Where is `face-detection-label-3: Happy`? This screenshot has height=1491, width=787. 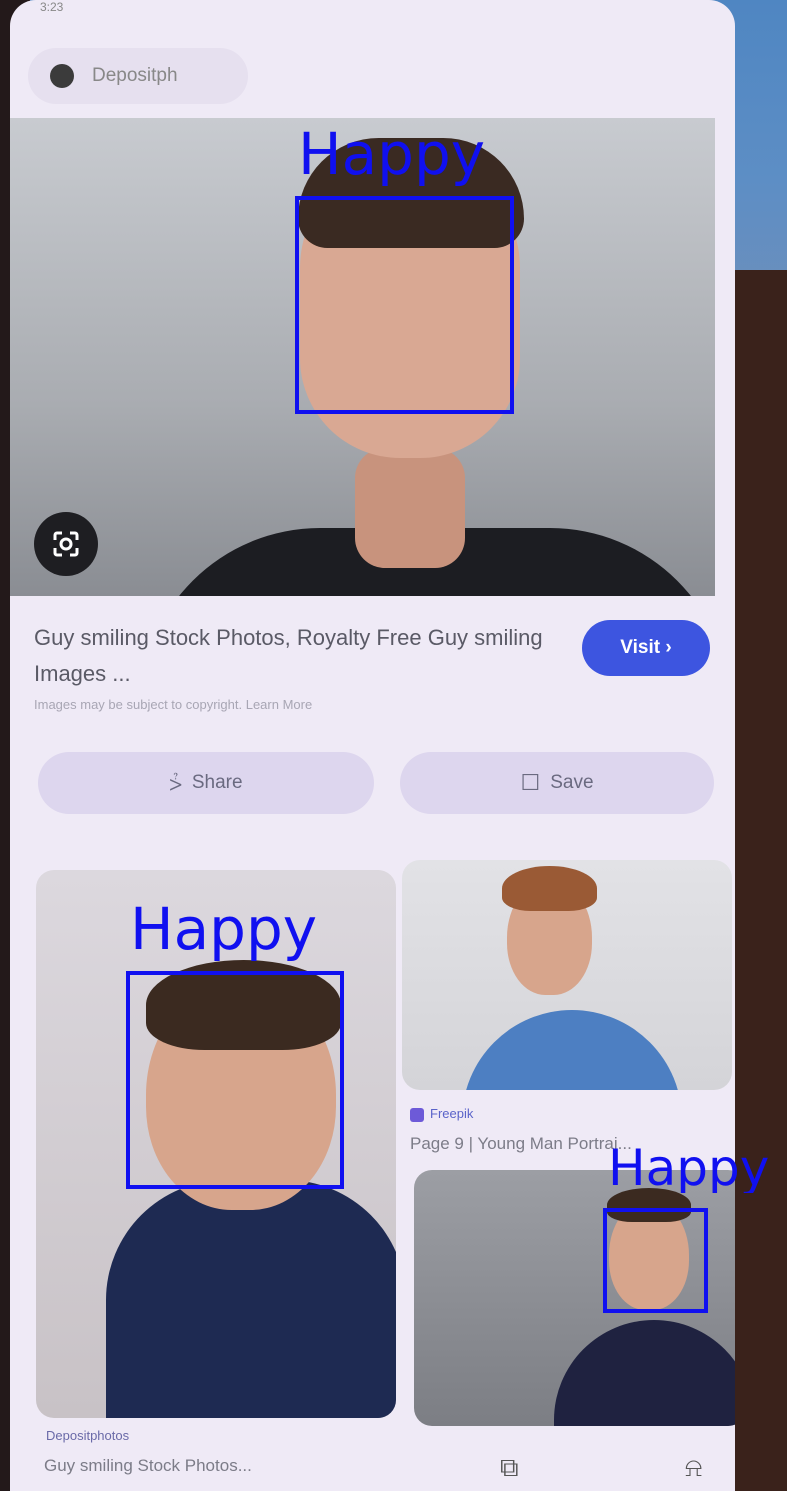
face-detection-label-3: Happy is located at coordinates (689, 1168).